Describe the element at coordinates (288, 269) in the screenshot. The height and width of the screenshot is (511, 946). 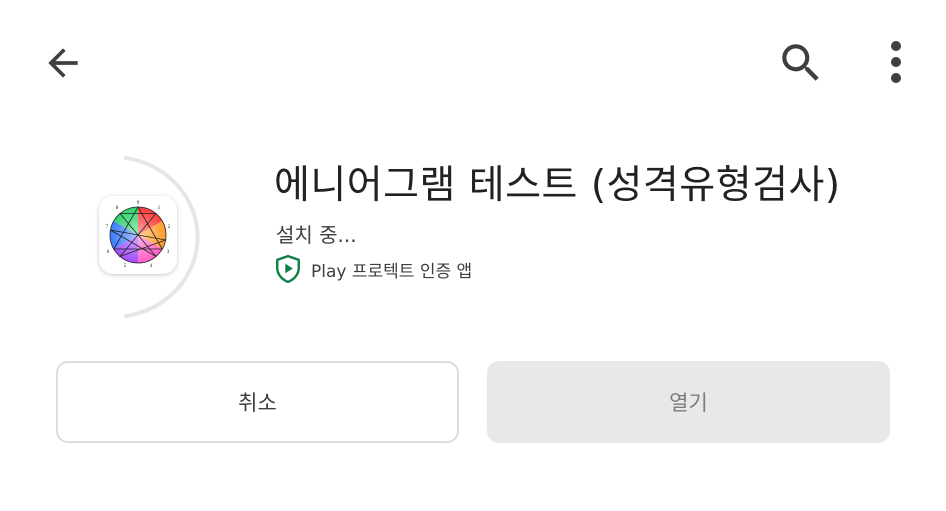
I see `play-protect-shield-icon` at that location.